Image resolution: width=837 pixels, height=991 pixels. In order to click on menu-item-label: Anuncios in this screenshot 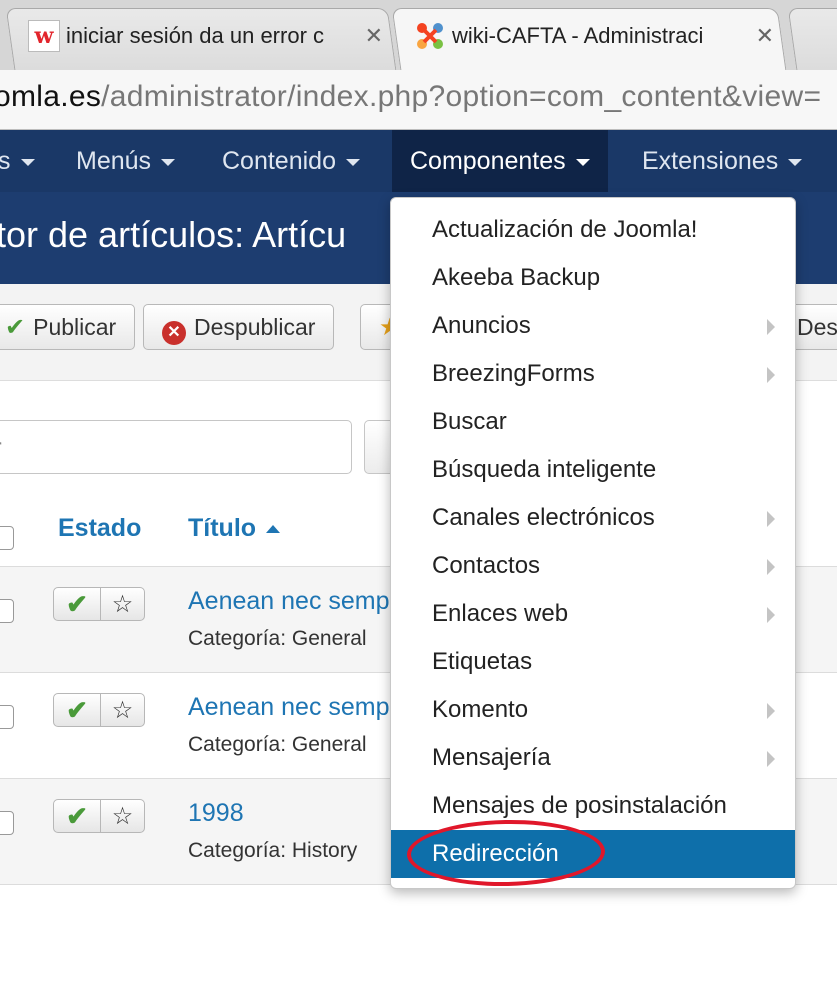, I will do `click(481, 325)`.